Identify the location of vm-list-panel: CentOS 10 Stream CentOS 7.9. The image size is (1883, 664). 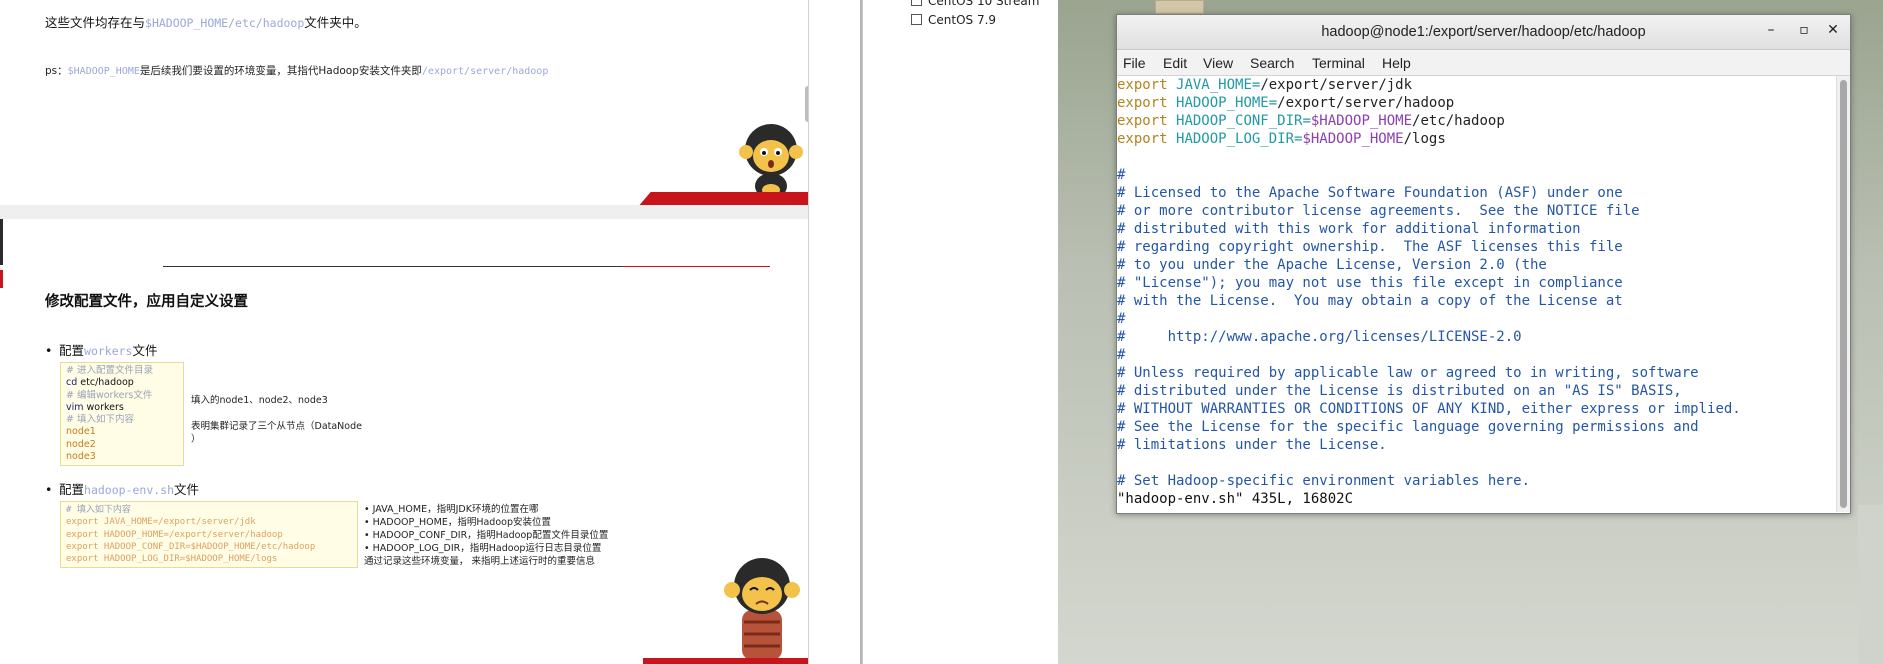
(960, 332).